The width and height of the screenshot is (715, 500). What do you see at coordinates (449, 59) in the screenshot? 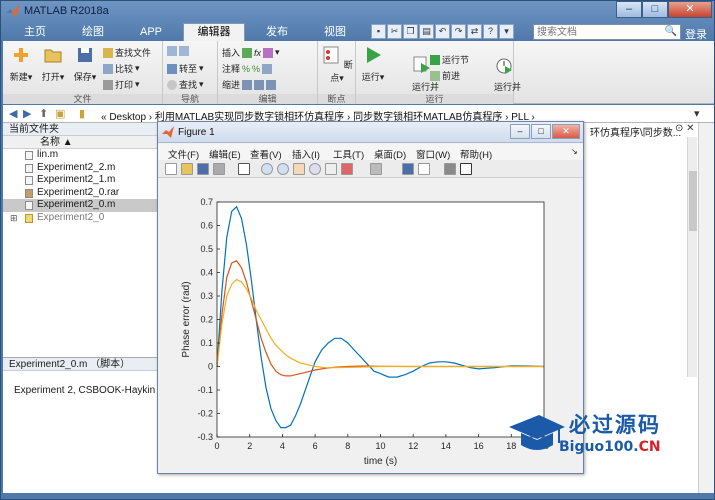
I see `run-section-button: 运行节` at bounding box center [449, 59].